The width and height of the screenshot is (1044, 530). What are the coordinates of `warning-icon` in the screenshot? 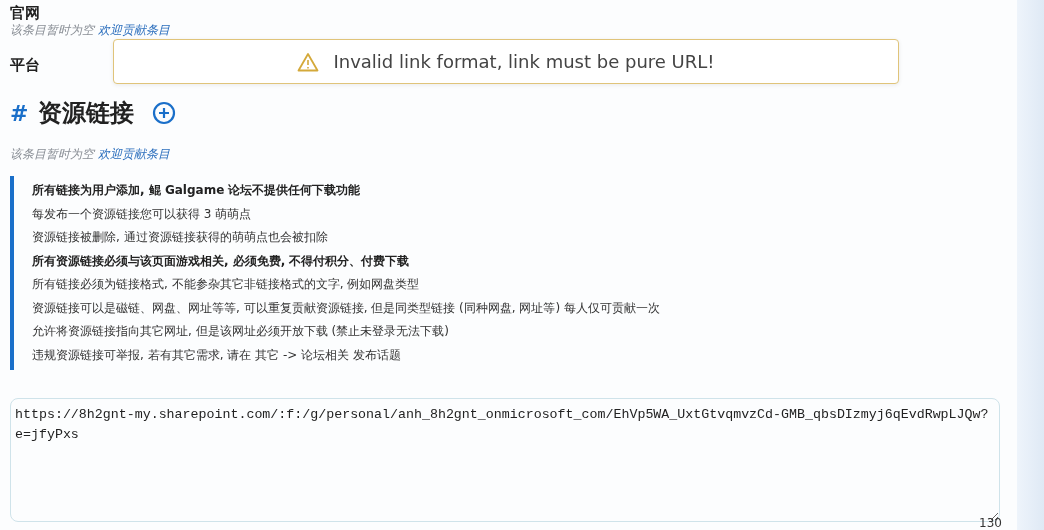 It's located at (308, 61).